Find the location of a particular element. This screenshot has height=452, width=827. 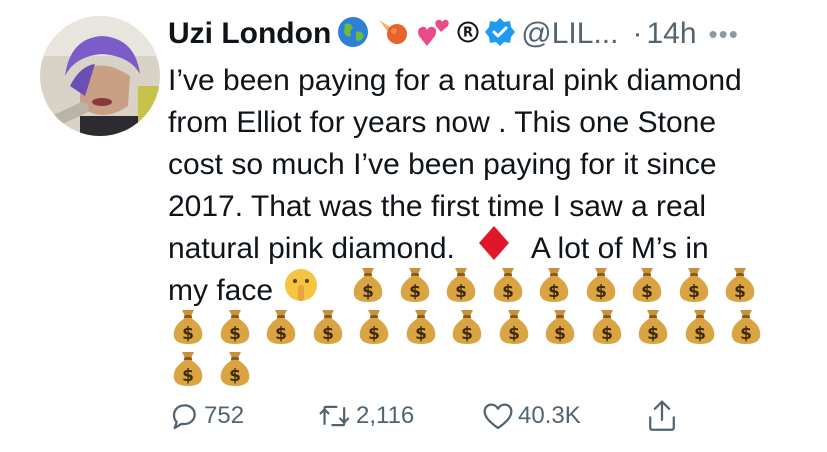

tweet-time: 14h is located at coordinates (671, 34).